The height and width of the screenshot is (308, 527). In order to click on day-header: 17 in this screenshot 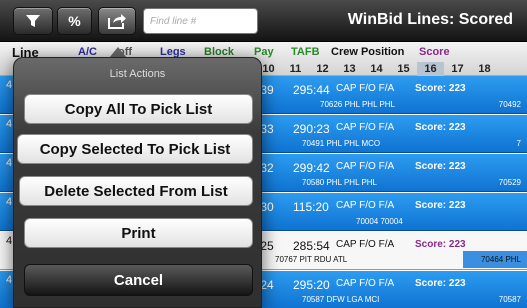, I will do `click(457, 69)`.